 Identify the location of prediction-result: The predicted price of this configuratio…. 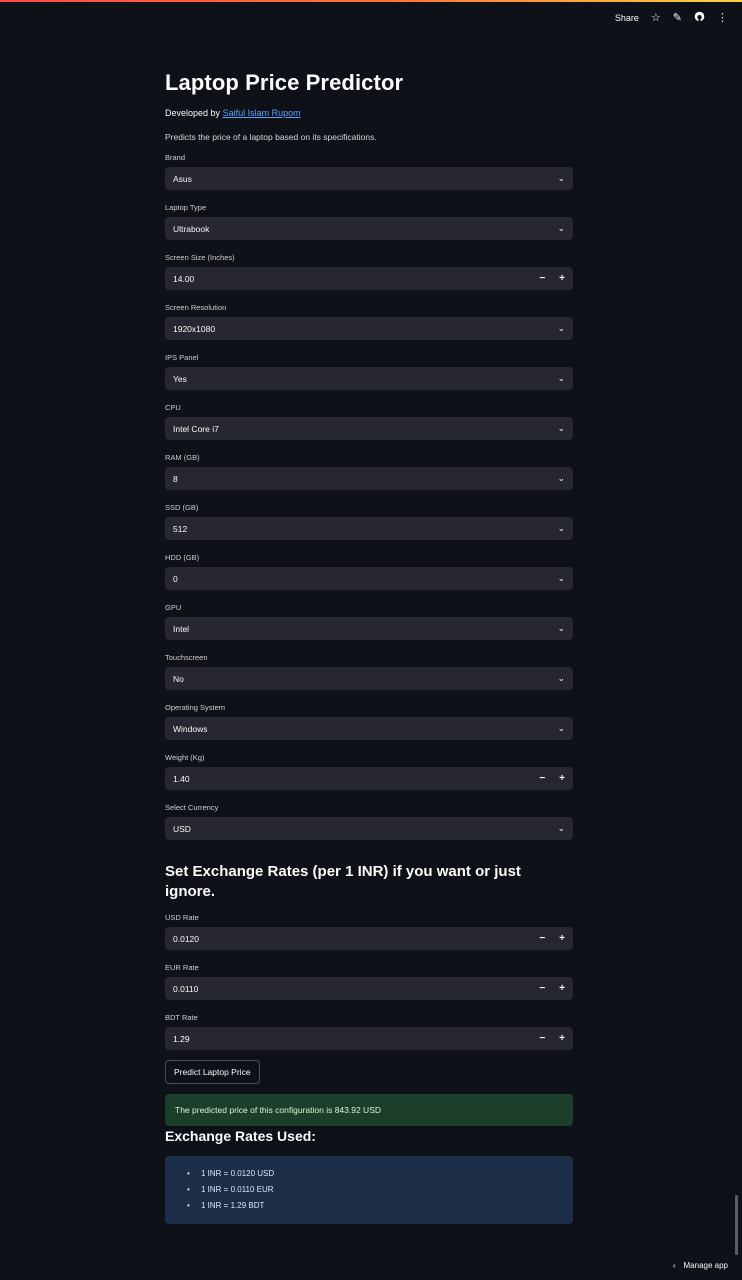
(369, 1110).